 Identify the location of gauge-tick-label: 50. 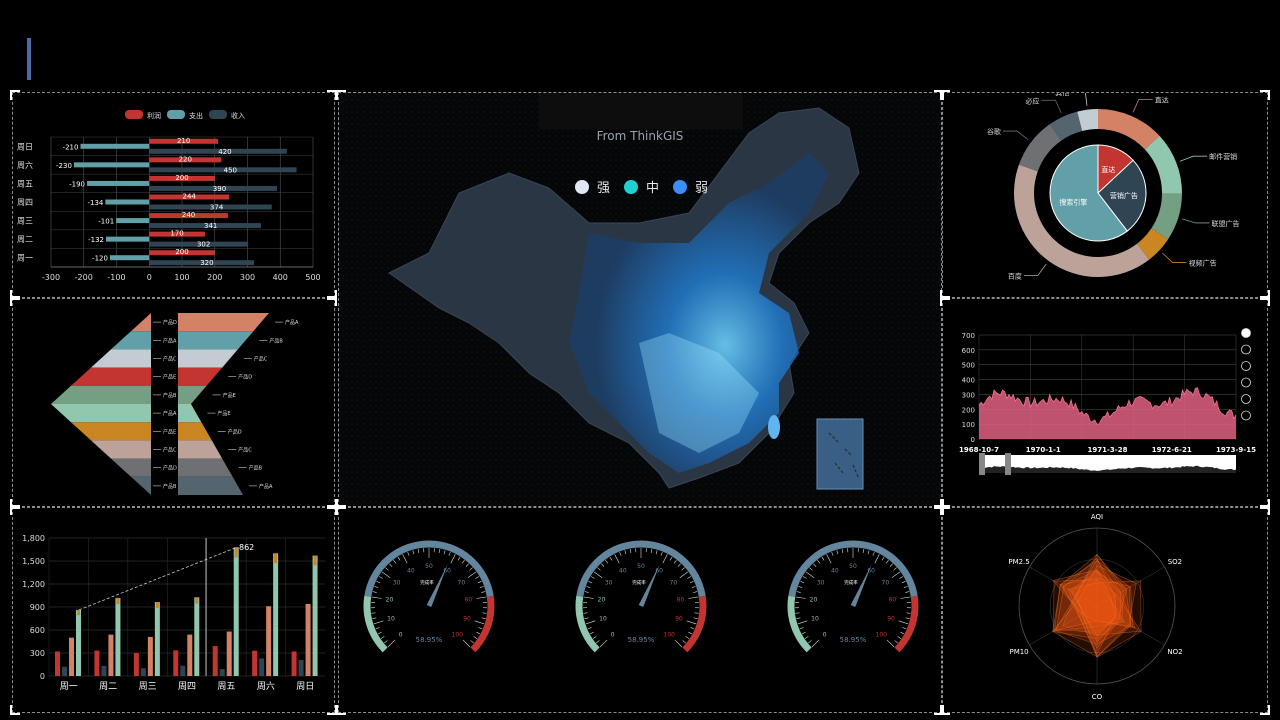
(429, 566).